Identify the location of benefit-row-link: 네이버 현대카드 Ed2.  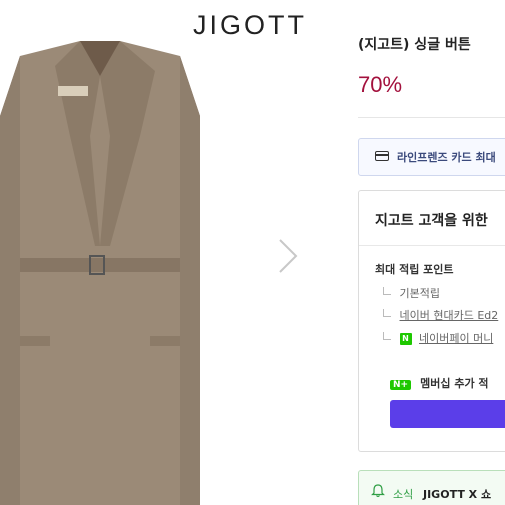
(449, 315).